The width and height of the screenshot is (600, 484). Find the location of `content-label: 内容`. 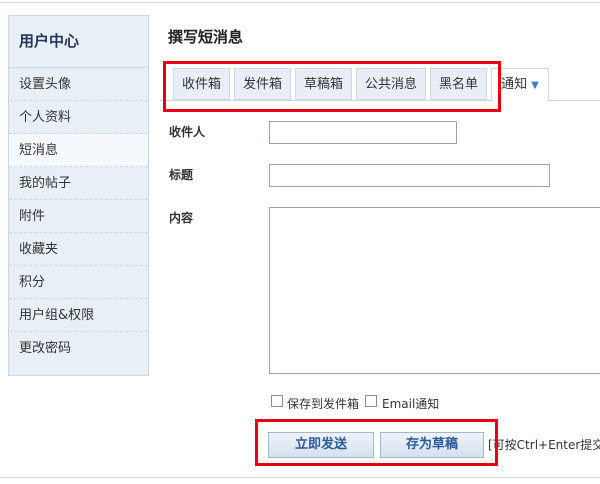

content-label: 内容 is located at coordinates (181, 218).